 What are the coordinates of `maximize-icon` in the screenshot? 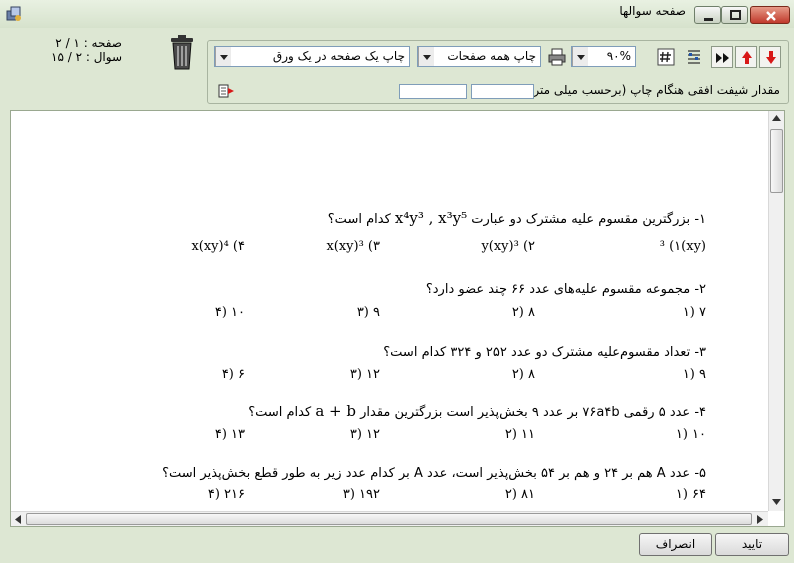 It's located at (735, 15).